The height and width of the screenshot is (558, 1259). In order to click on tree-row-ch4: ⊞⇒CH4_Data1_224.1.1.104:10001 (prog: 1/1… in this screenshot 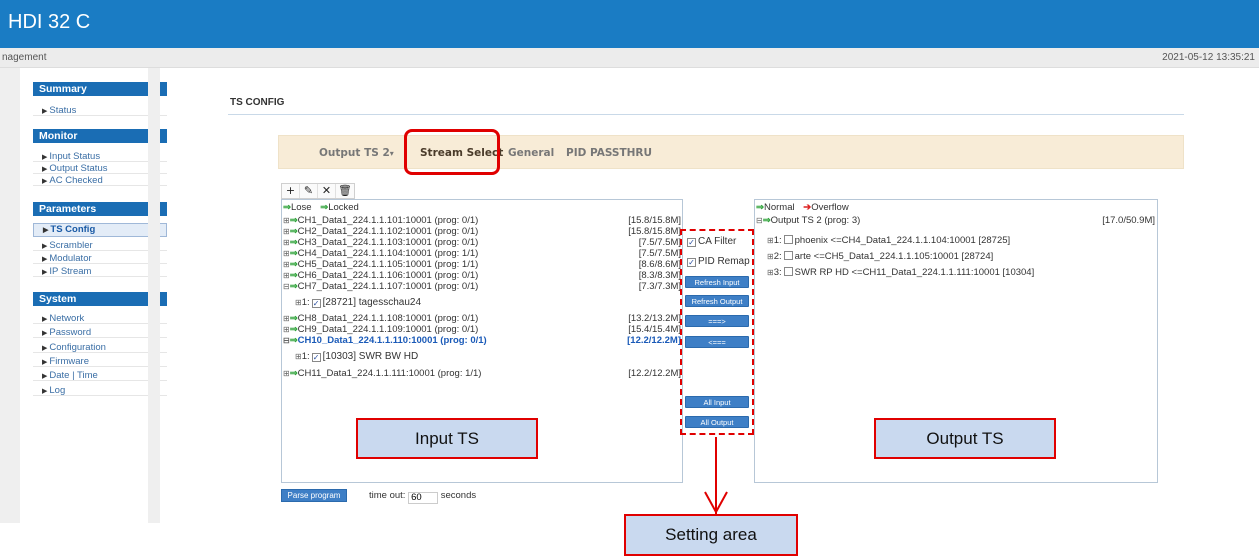, I will do `click(380, 253)`.